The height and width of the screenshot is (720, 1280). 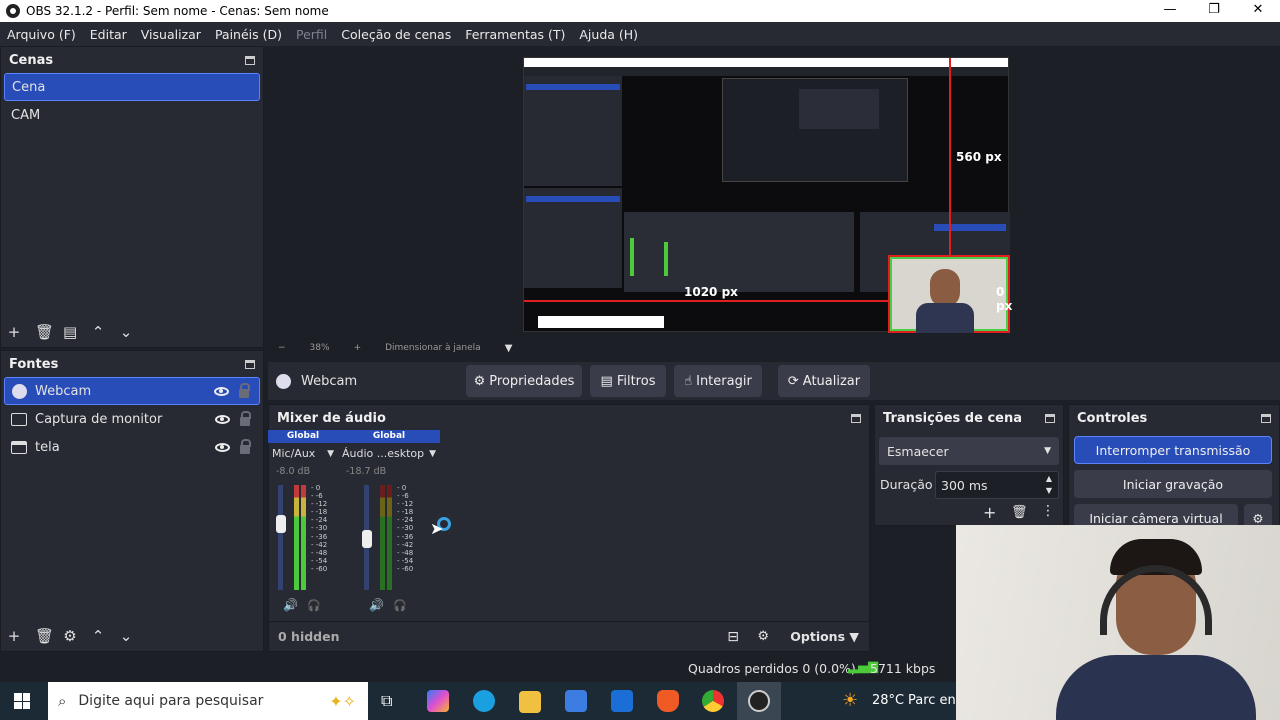 I want to click on zoom-in-icon: +, so click(x=358, y=348).